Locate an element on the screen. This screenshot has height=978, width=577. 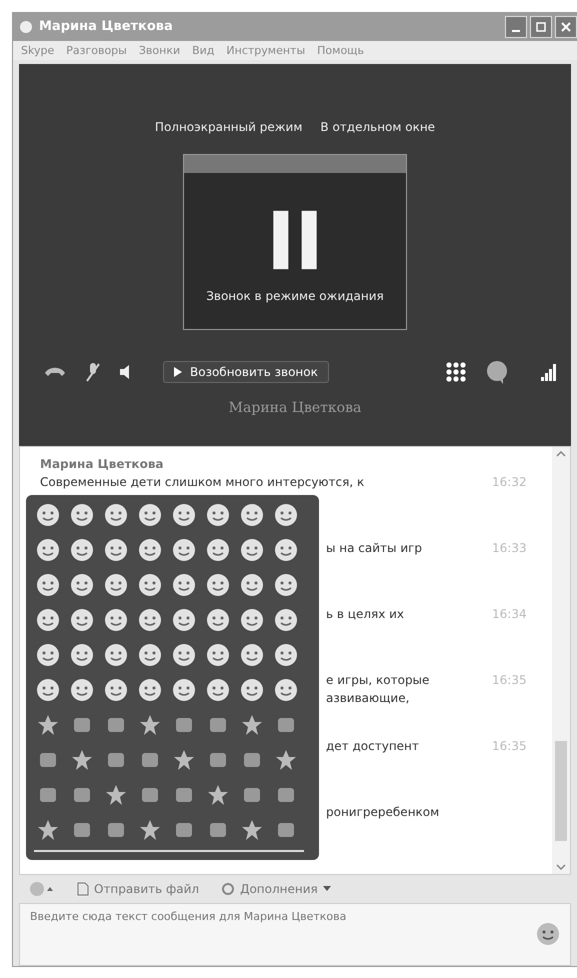
muted-microphone-icon is located at coordinates (93, 372).